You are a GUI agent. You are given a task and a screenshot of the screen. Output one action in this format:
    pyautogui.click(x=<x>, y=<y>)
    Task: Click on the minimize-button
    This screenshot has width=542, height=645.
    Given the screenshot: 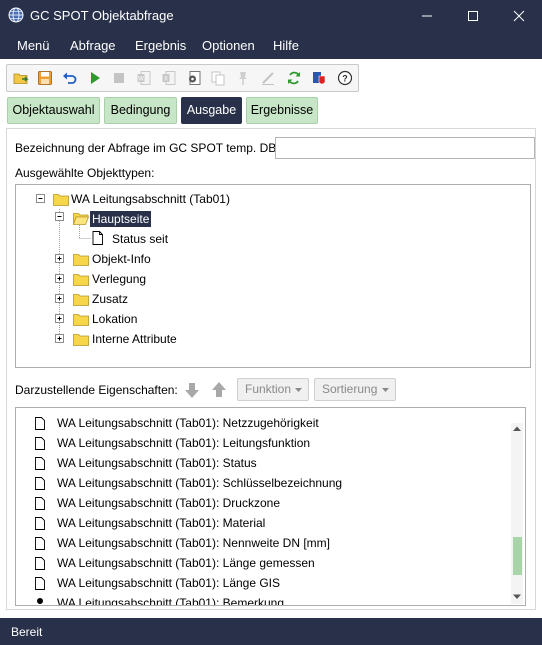 What is the action you would take?
    pyautogui.click(x=427, y=15)
    